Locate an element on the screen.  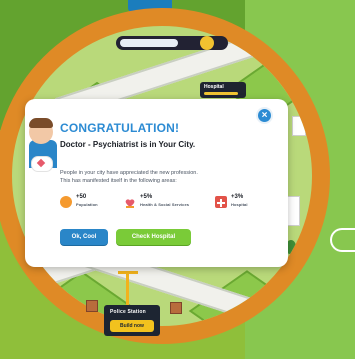
build-now-label: Build now is located at coordinates (132, 326).